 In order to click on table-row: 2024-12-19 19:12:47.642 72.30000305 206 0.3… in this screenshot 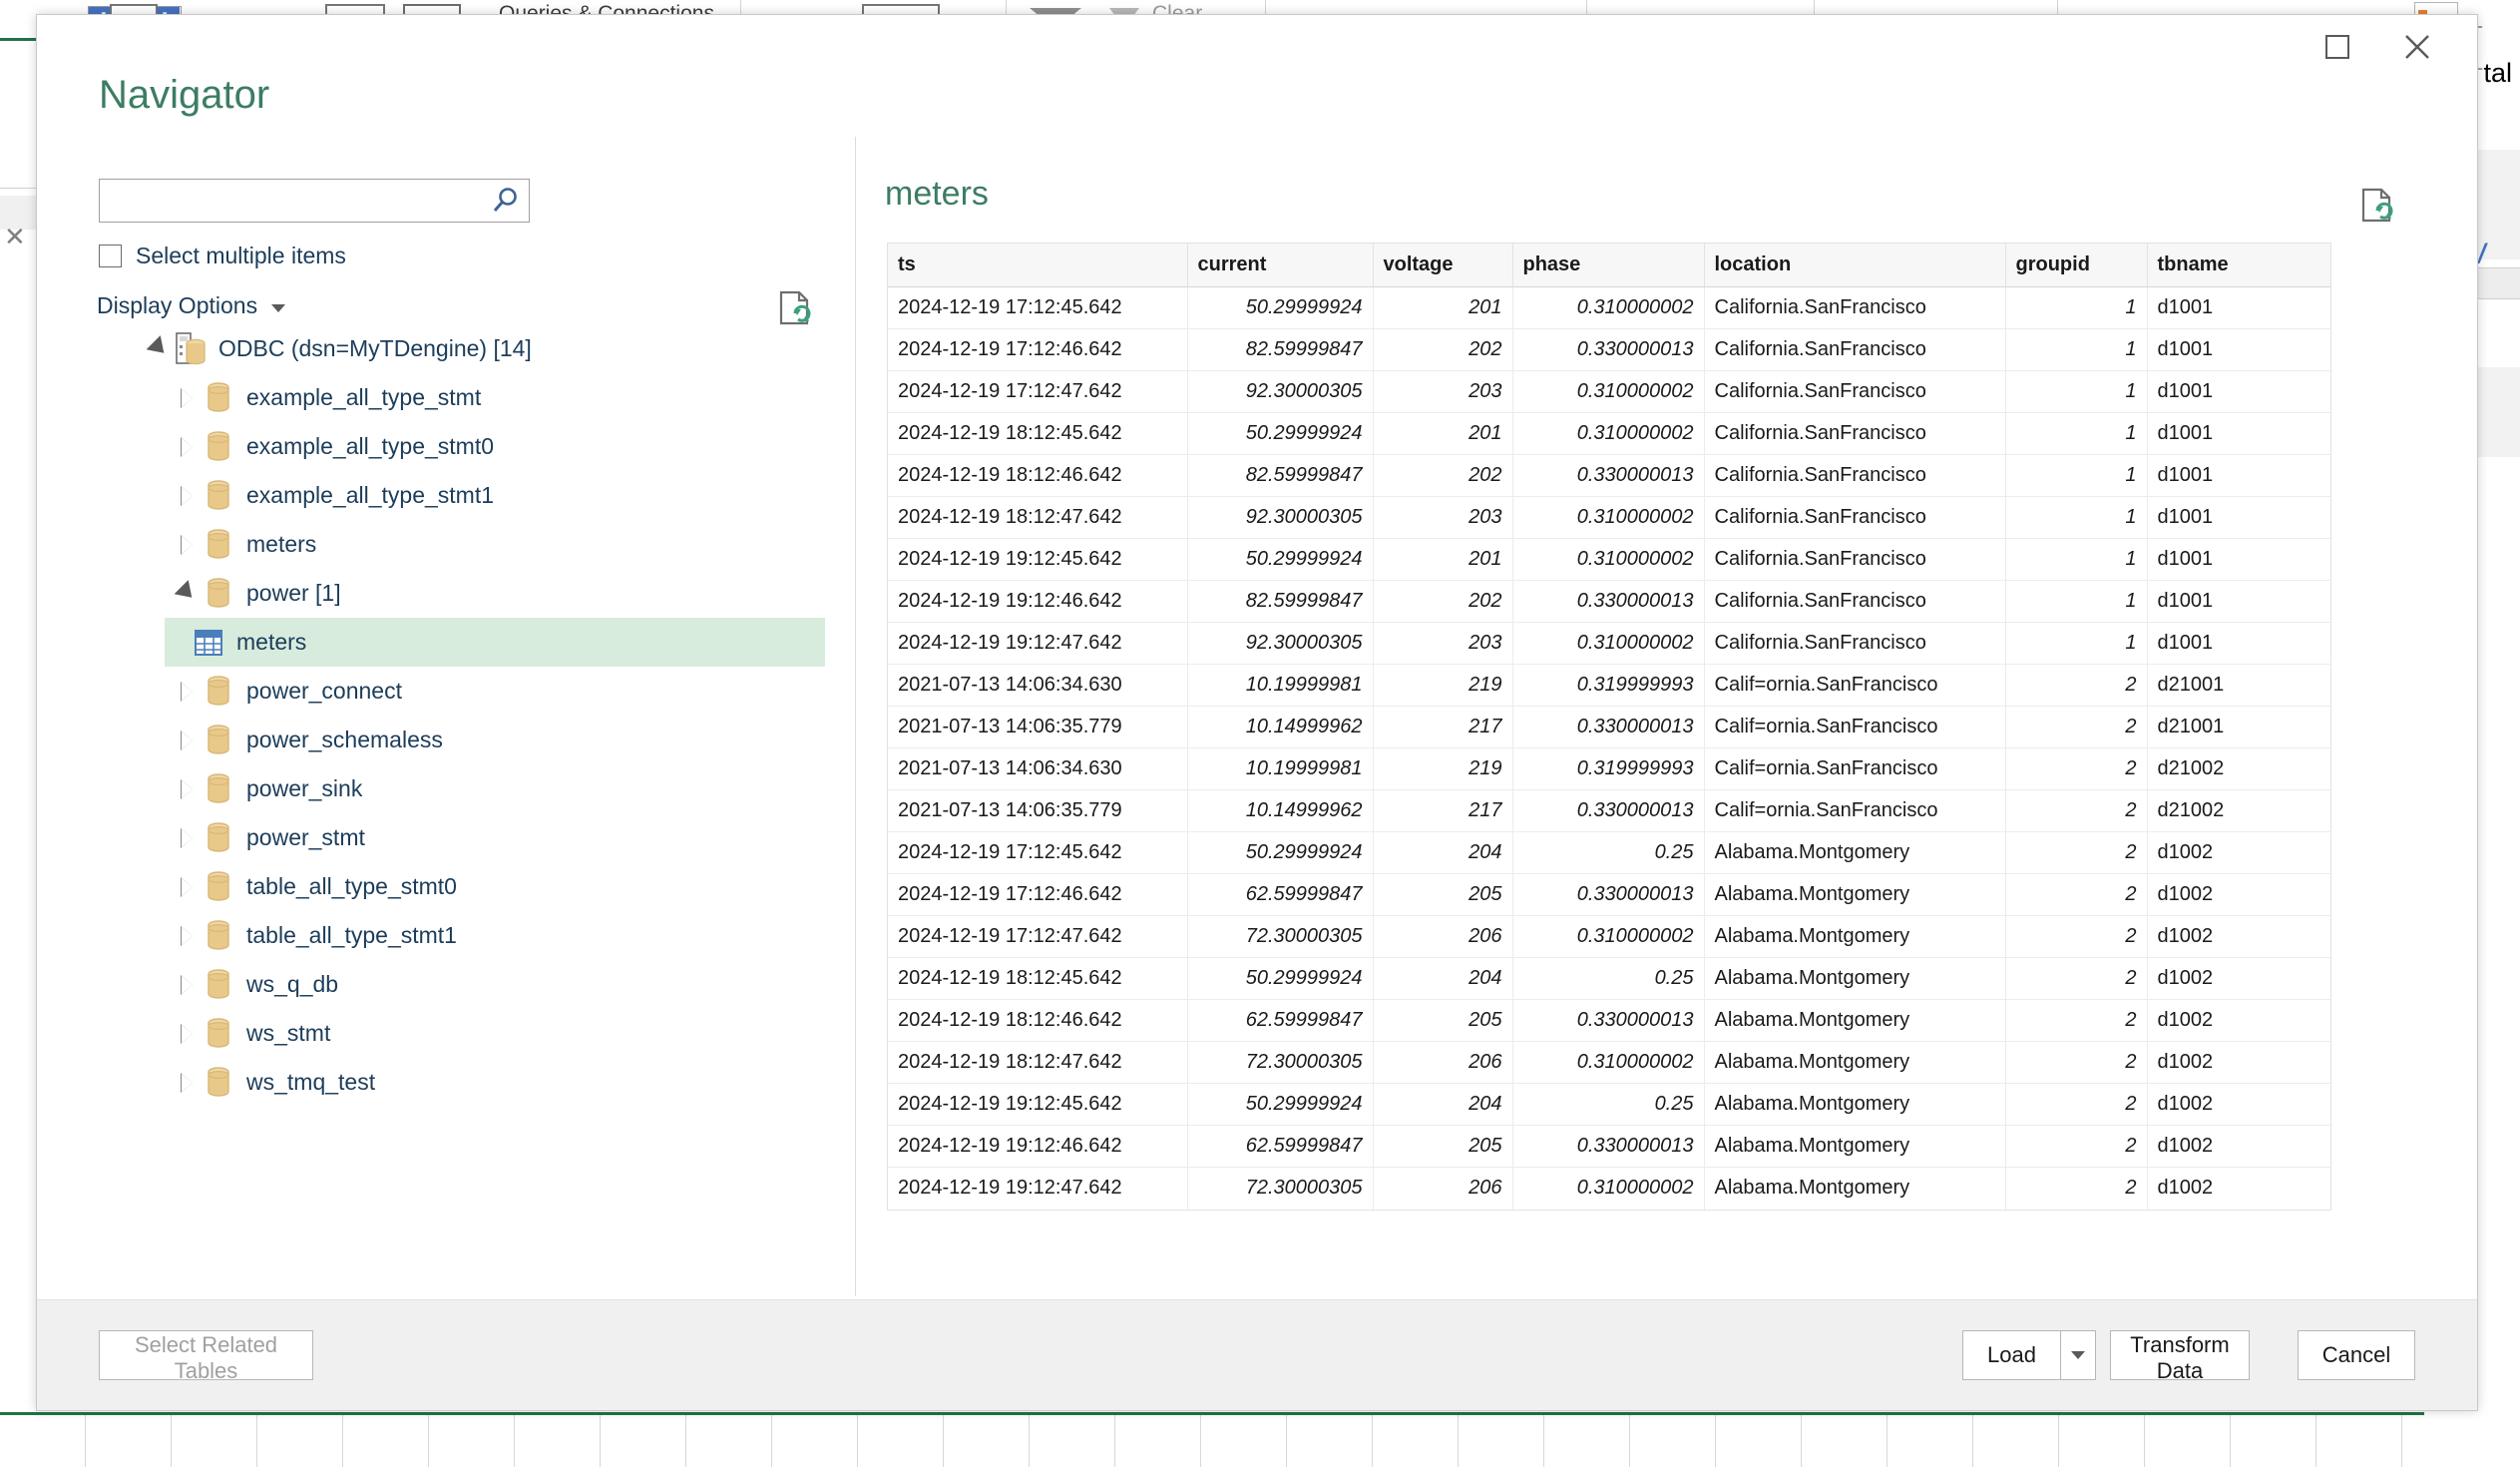, I will do `click(1609, 1188)`.